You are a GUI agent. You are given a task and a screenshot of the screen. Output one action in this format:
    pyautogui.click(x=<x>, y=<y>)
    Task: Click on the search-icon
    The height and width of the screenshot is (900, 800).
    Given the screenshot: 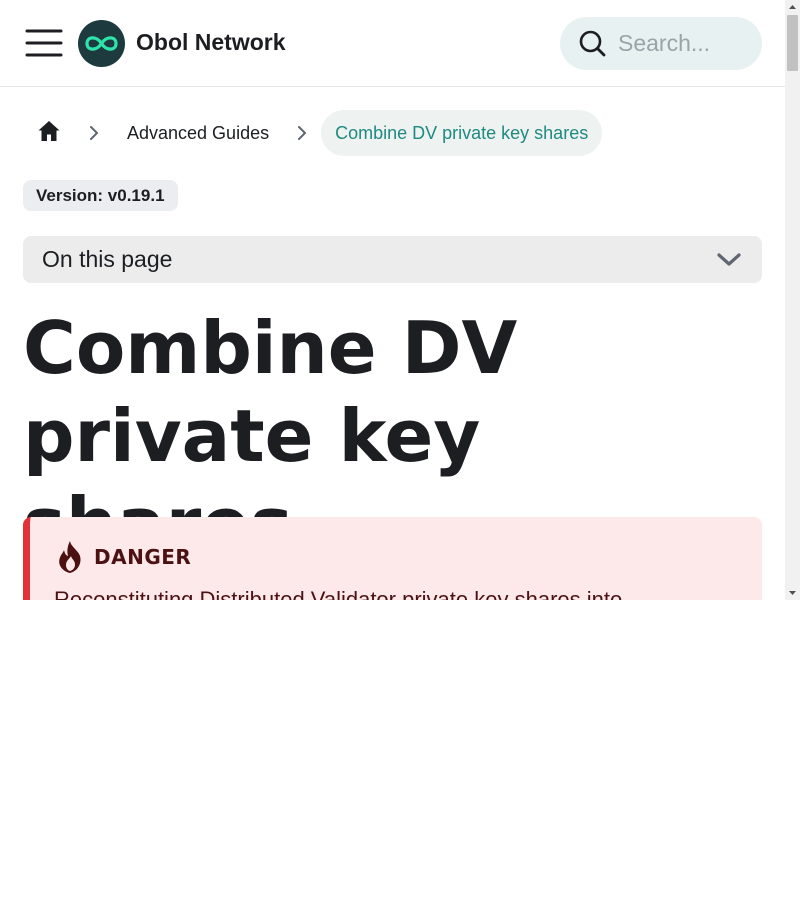 What is the action you would take?
    pyautogui.click(x=592, y=43)
    